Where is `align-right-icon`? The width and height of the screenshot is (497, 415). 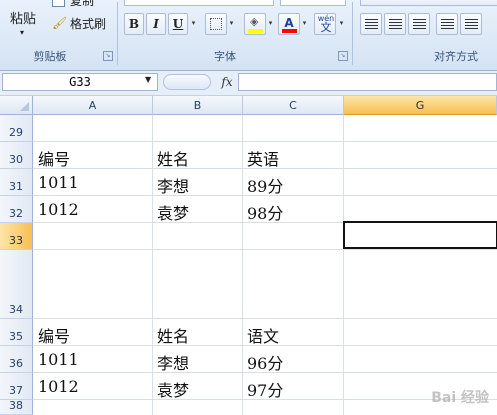
align-right-icon is located at coordinates (419, 24).